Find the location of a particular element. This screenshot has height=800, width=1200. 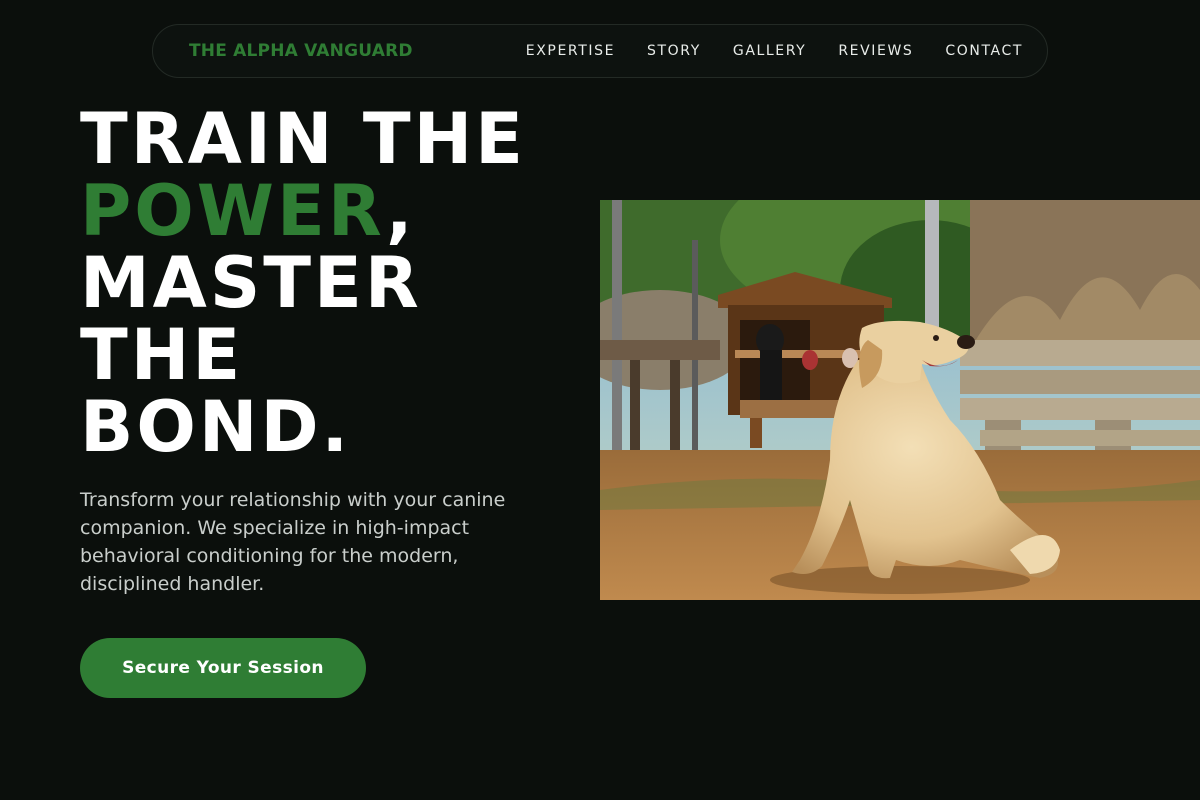

secure-session-button: Secure Your Session is located at coordinates (223, 668).